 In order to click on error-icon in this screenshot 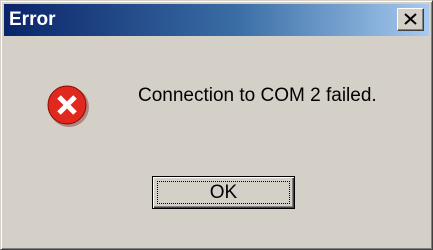, I will do `click(68, 106)`.